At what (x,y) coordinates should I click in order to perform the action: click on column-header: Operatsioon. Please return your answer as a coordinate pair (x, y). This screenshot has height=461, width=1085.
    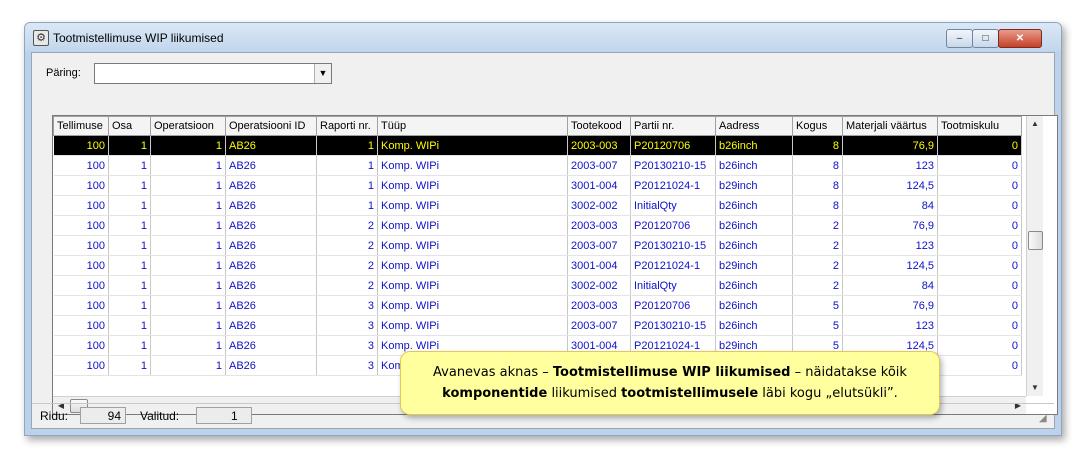
    Looking at the image, I should click on (188, 126).